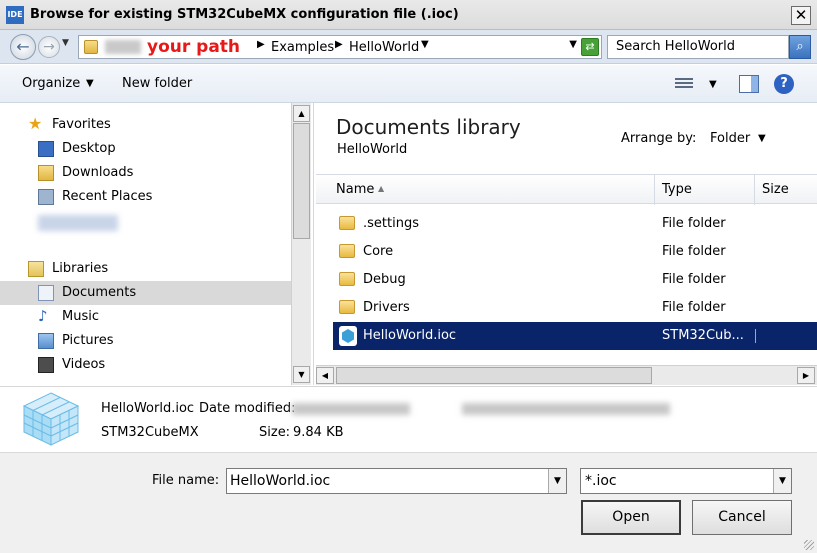 Image resolution: width=817 pixels, height=553 pixels. I want to click on recent-locations-chevron-icon: ▼, so click(65, 43).